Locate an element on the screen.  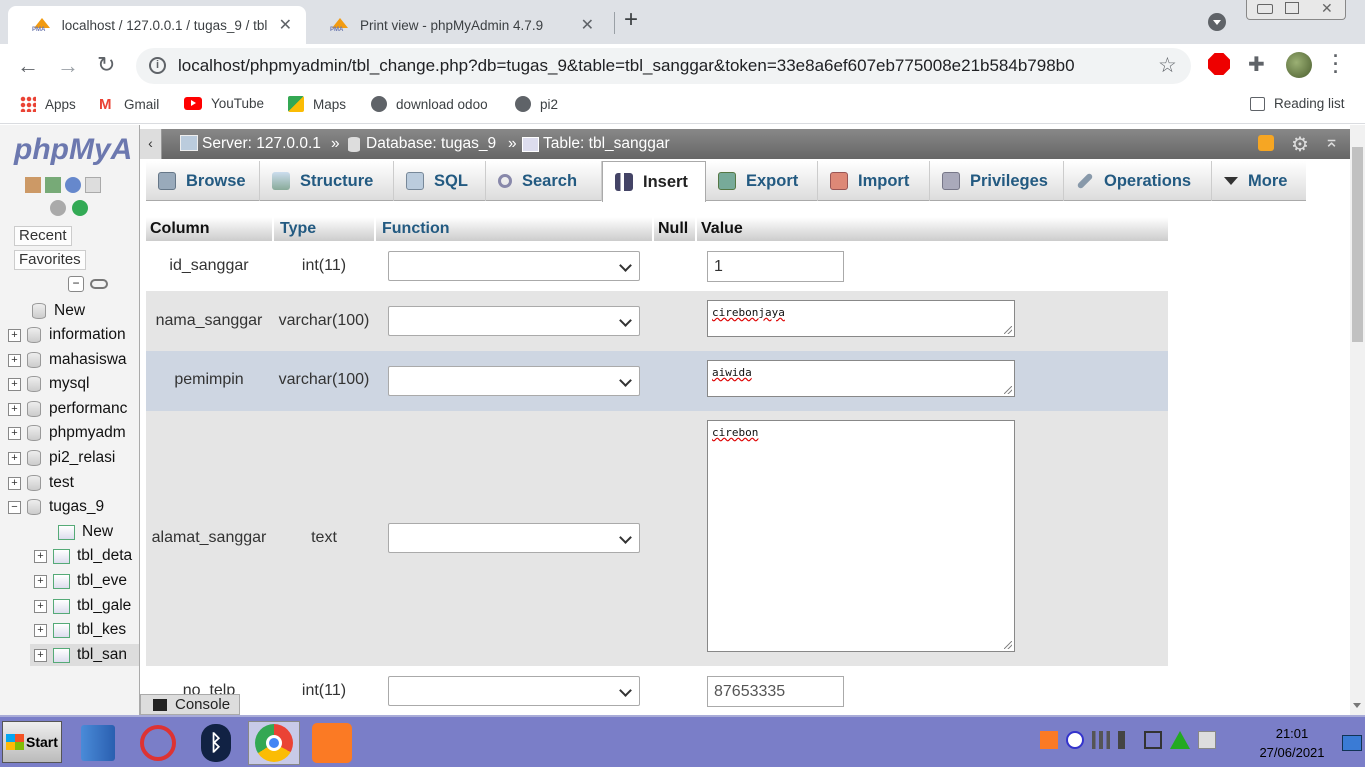
tree-db-tugas-9: − tugas_9 is located at coordinates (56, 507).